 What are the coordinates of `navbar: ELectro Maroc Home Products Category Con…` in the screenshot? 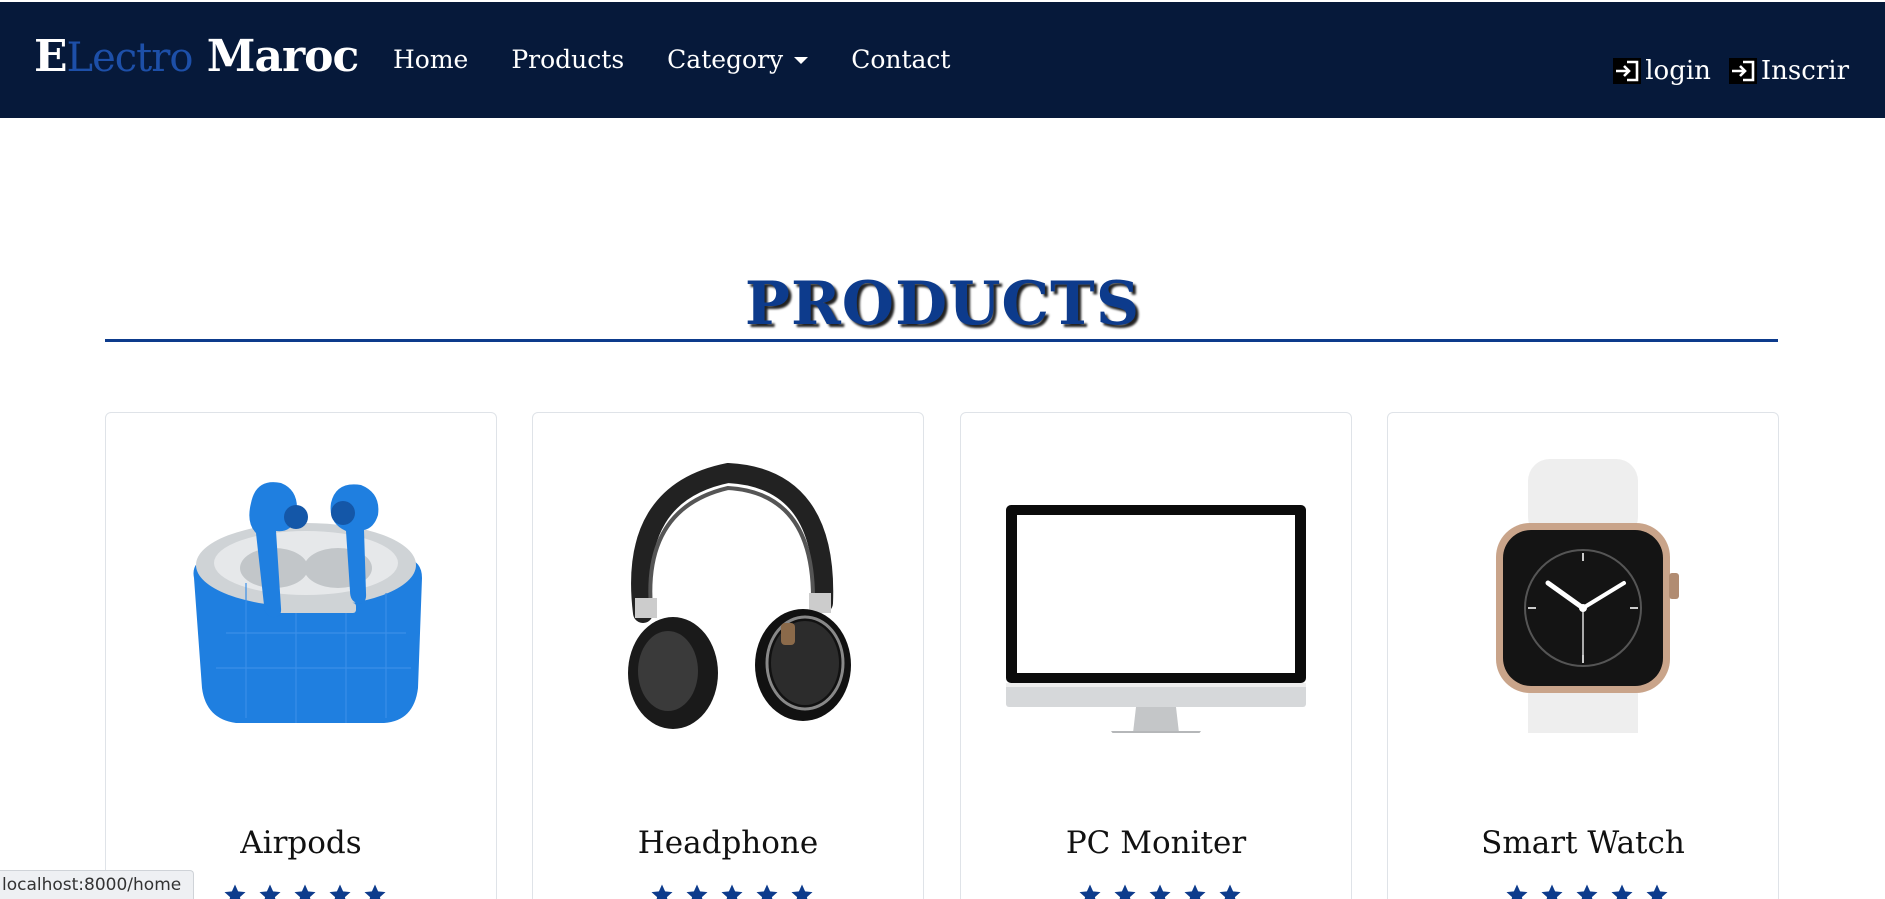 It's located at (942, 60).